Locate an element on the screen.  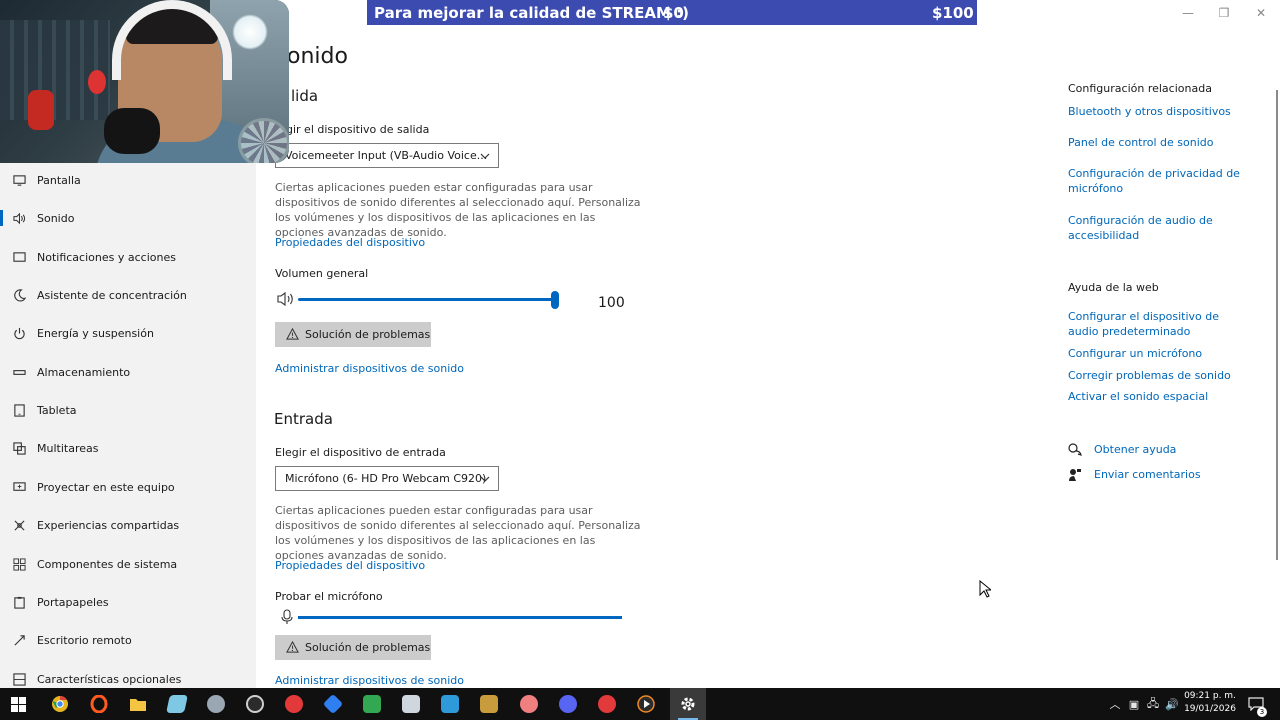
file-explorer-icon is located at coordinates (138, 704).